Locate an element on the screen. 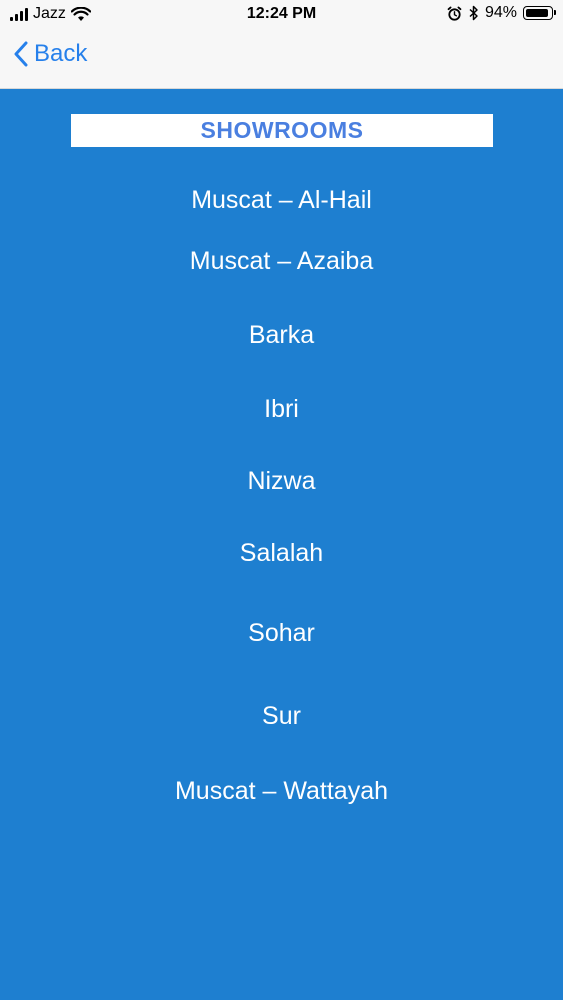 The image size is (563, 1000). battery-percent: 94% is located at coordinates (500, 12).